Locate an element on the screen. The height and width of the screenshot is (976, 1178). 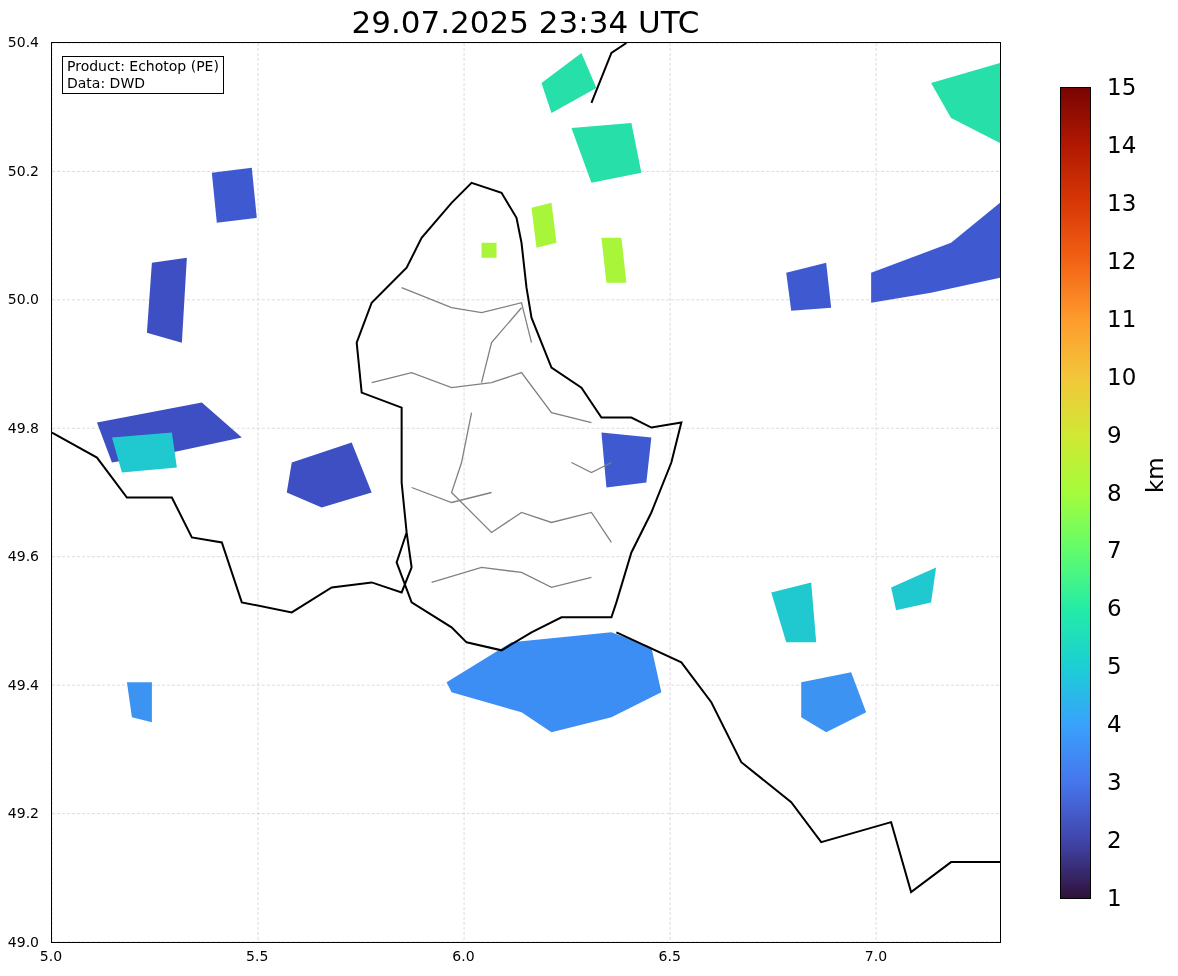
color-scale-label: 11 is located at coordinates (1122, 318).